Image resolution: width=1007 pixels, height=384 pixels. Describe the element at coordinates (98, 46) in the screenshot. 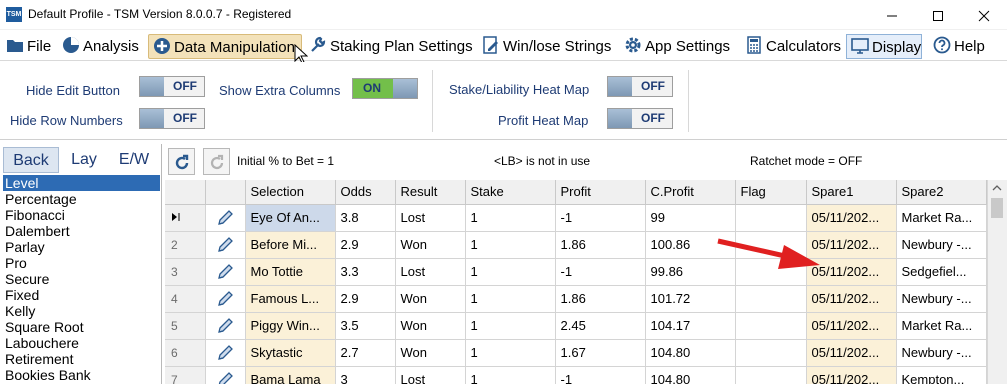

I see `menu-analysis: Analysis` at that location.